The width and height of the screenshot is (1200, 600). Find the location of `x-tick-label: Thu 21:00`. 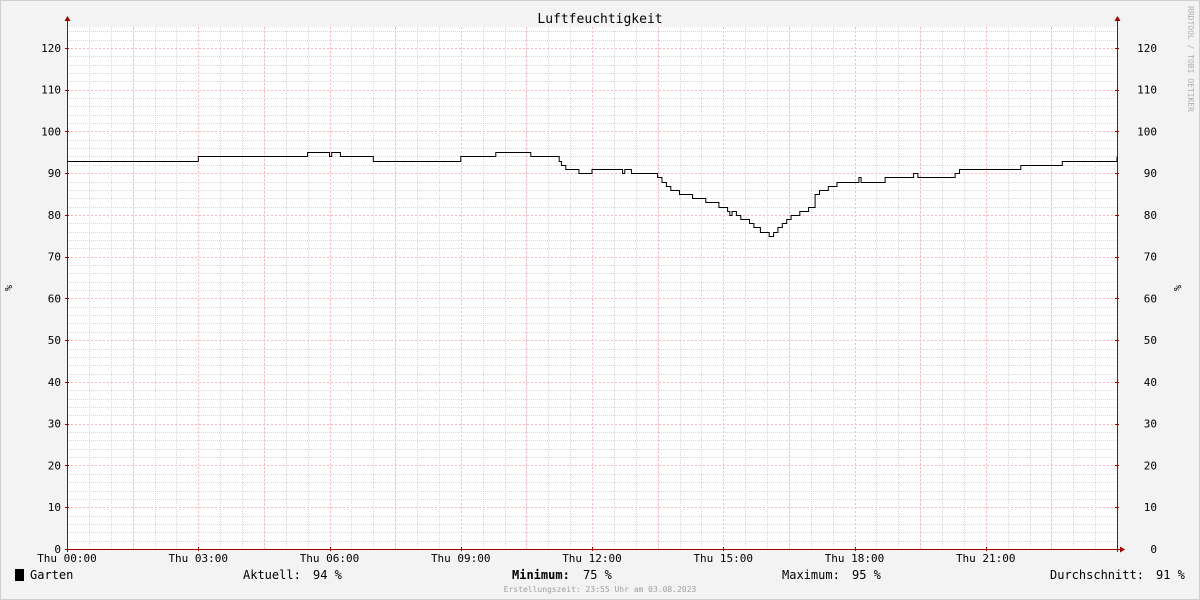

x-tick-label: Thu 21:00 is located at coordinates (986, 558).